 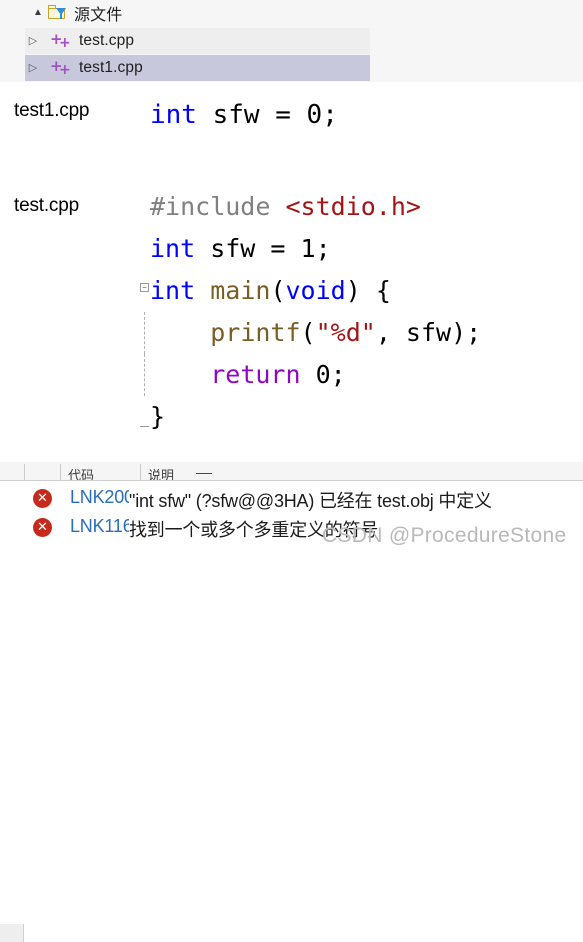 I want to click on tree-item-test-cpp: ▷ + + test.cpp, so click(x=197, y=41).